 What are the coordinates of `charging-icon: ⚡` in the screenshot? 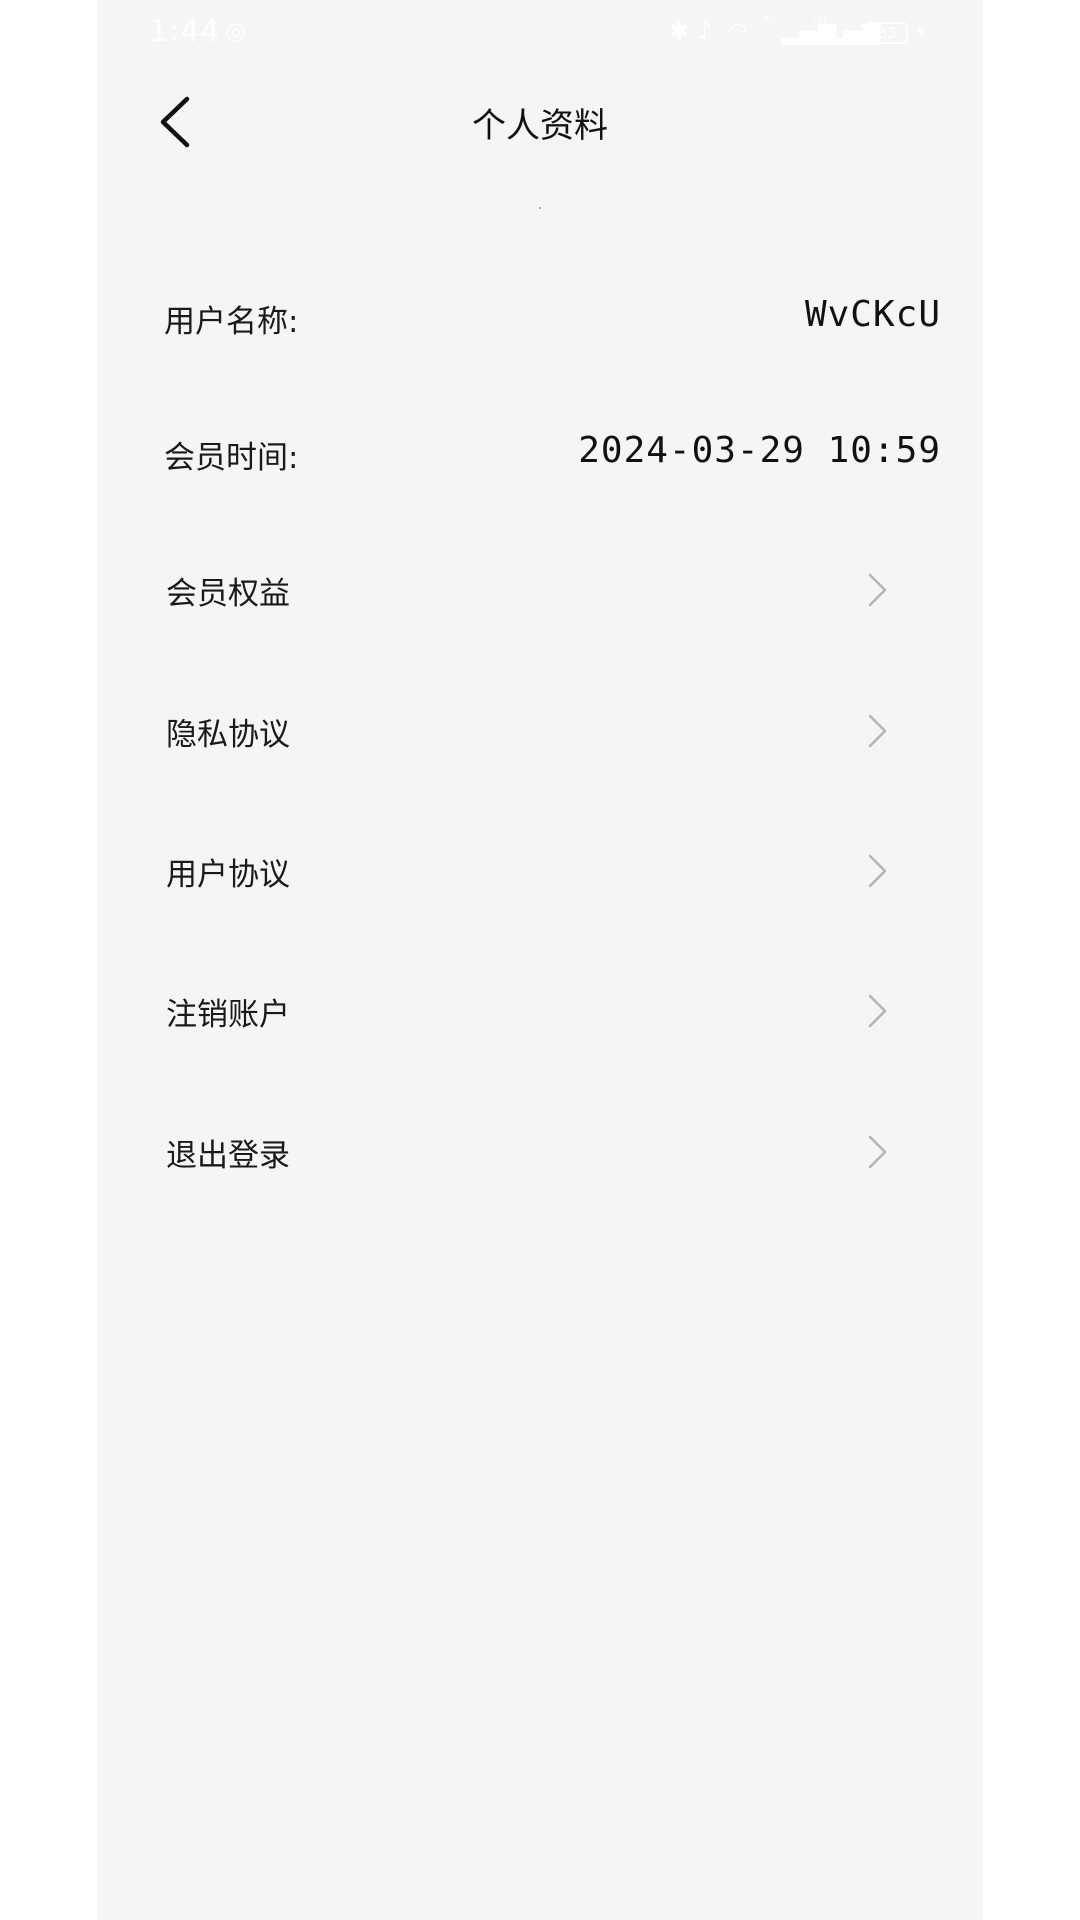 It's located at (921, 32).